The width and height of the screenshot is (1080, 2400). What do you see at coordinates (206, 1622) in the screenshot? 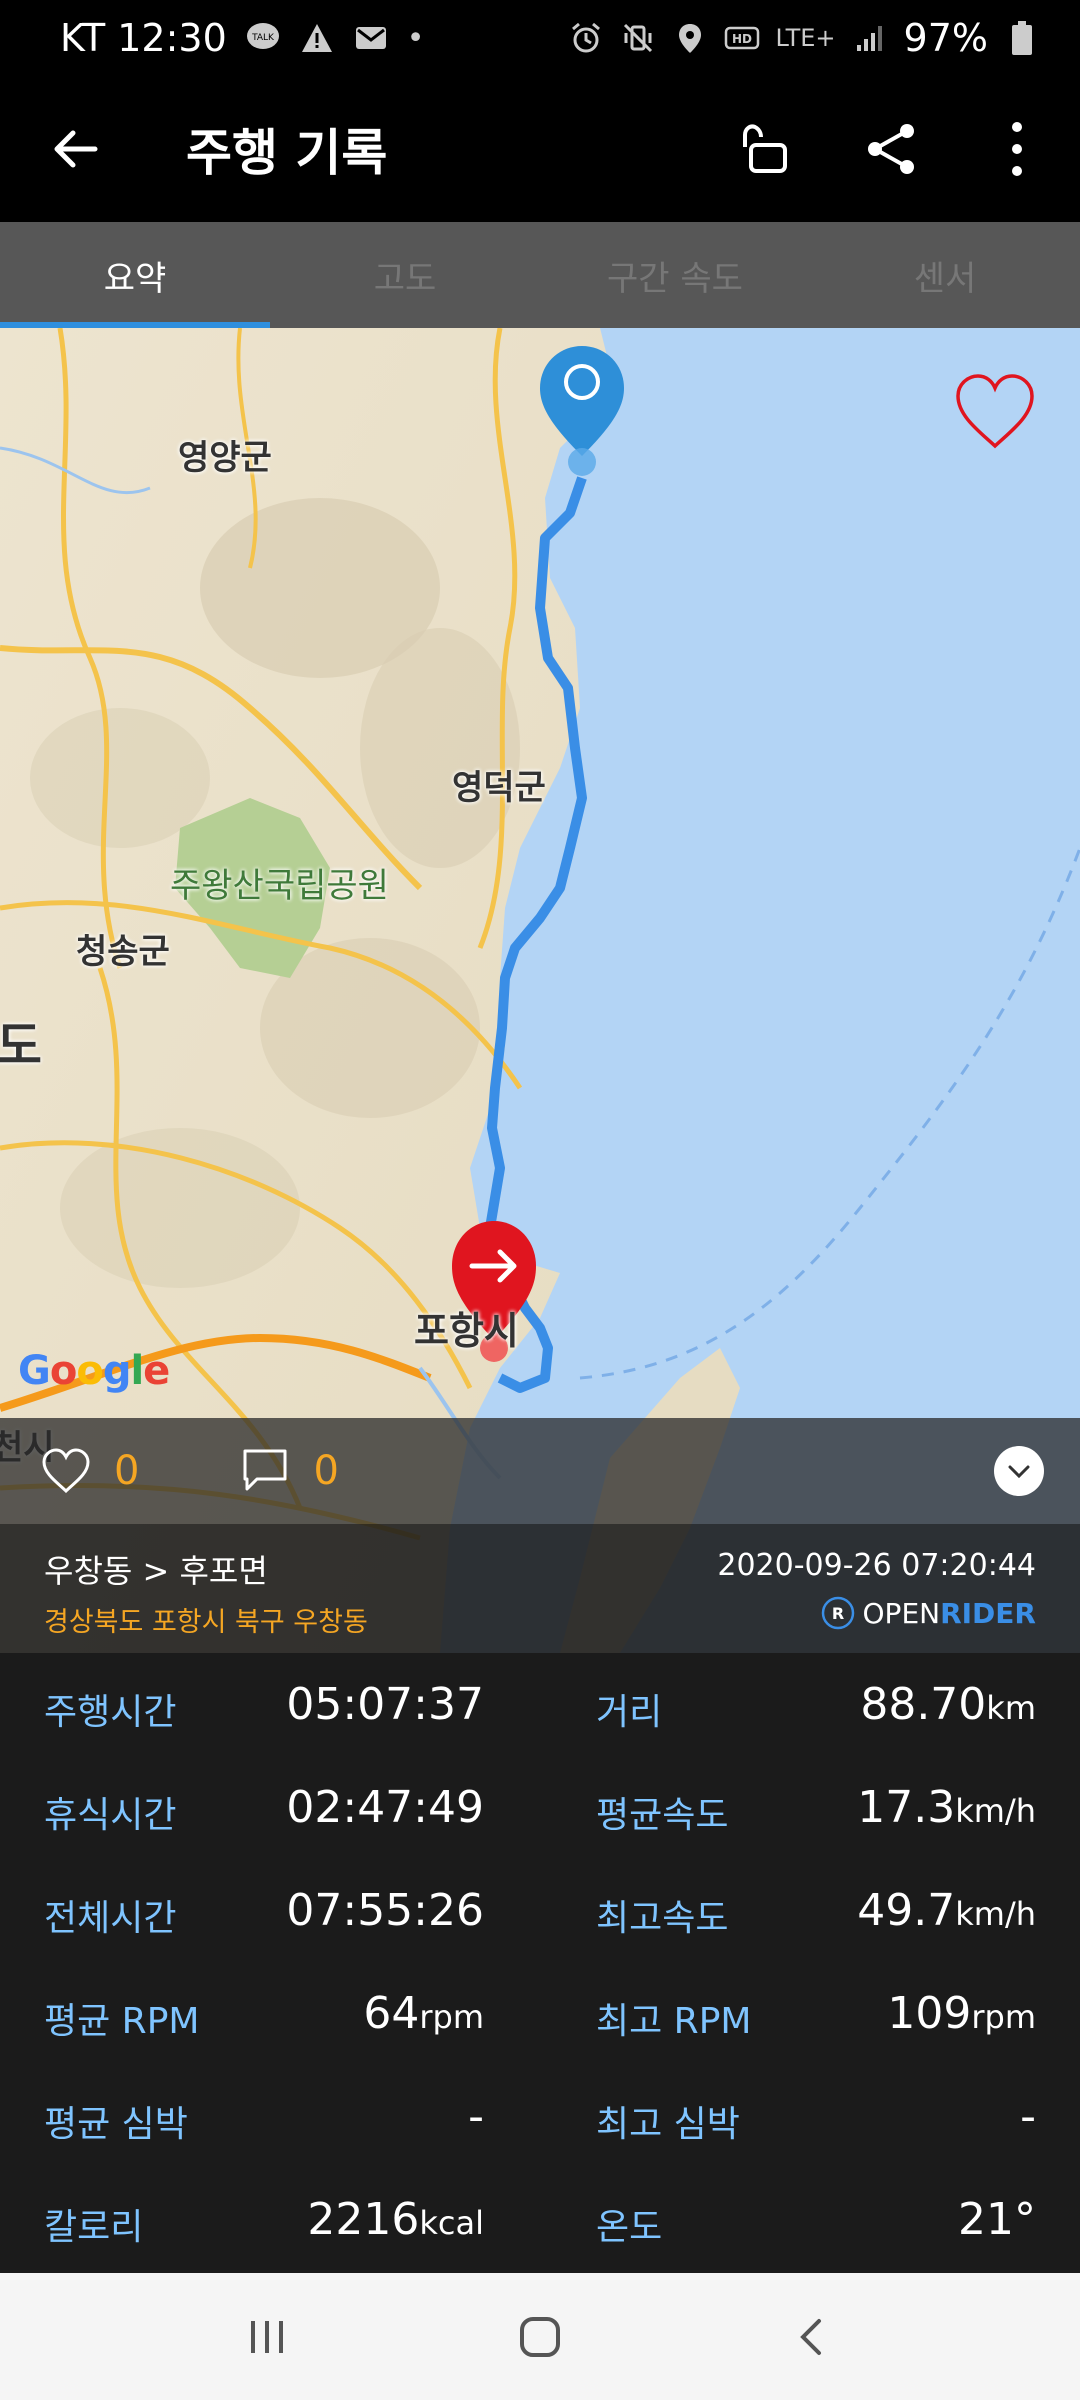
I see `route-address: 경상북도 포항시 북구 우창동` at bounding box center [206, 1622].